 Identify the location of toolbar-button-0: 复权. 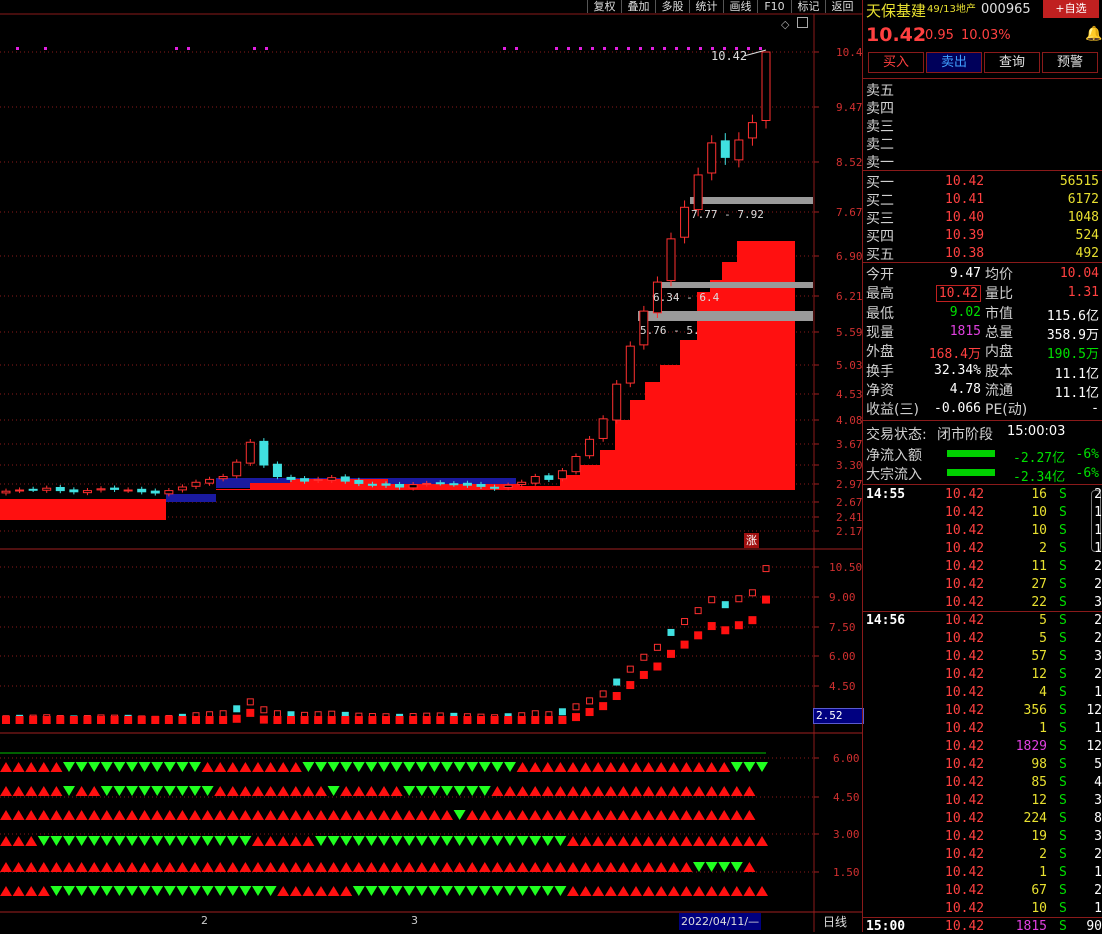
(604, 6).